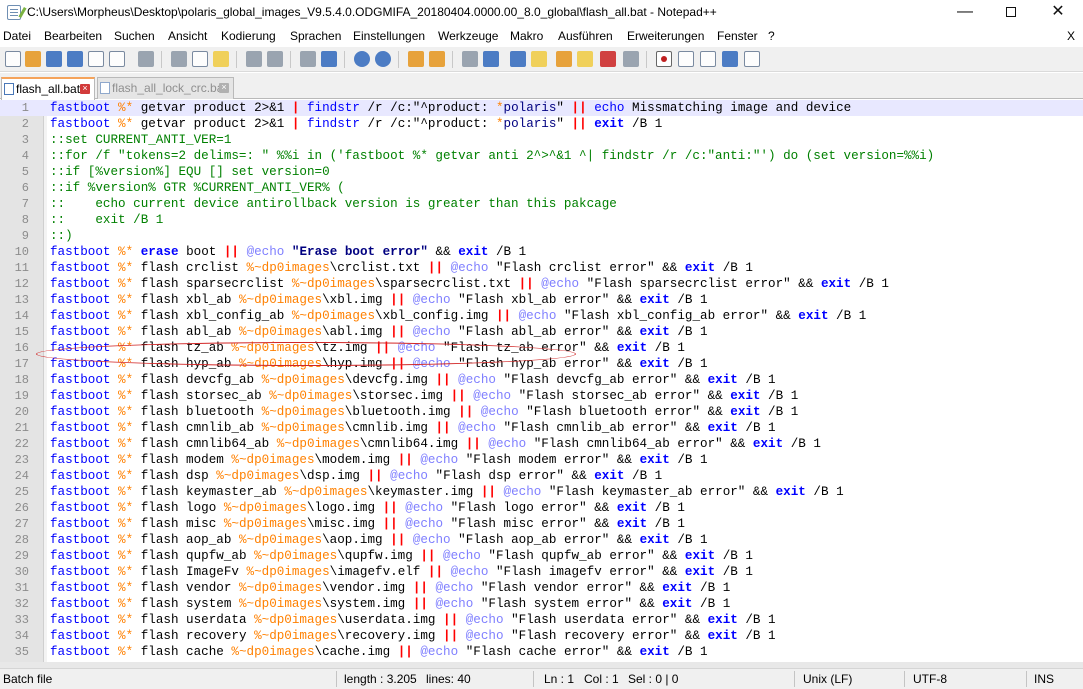 The height and width of the screenshot is (689, 1083). I want to click on maximize-button, so click(1011, 13).